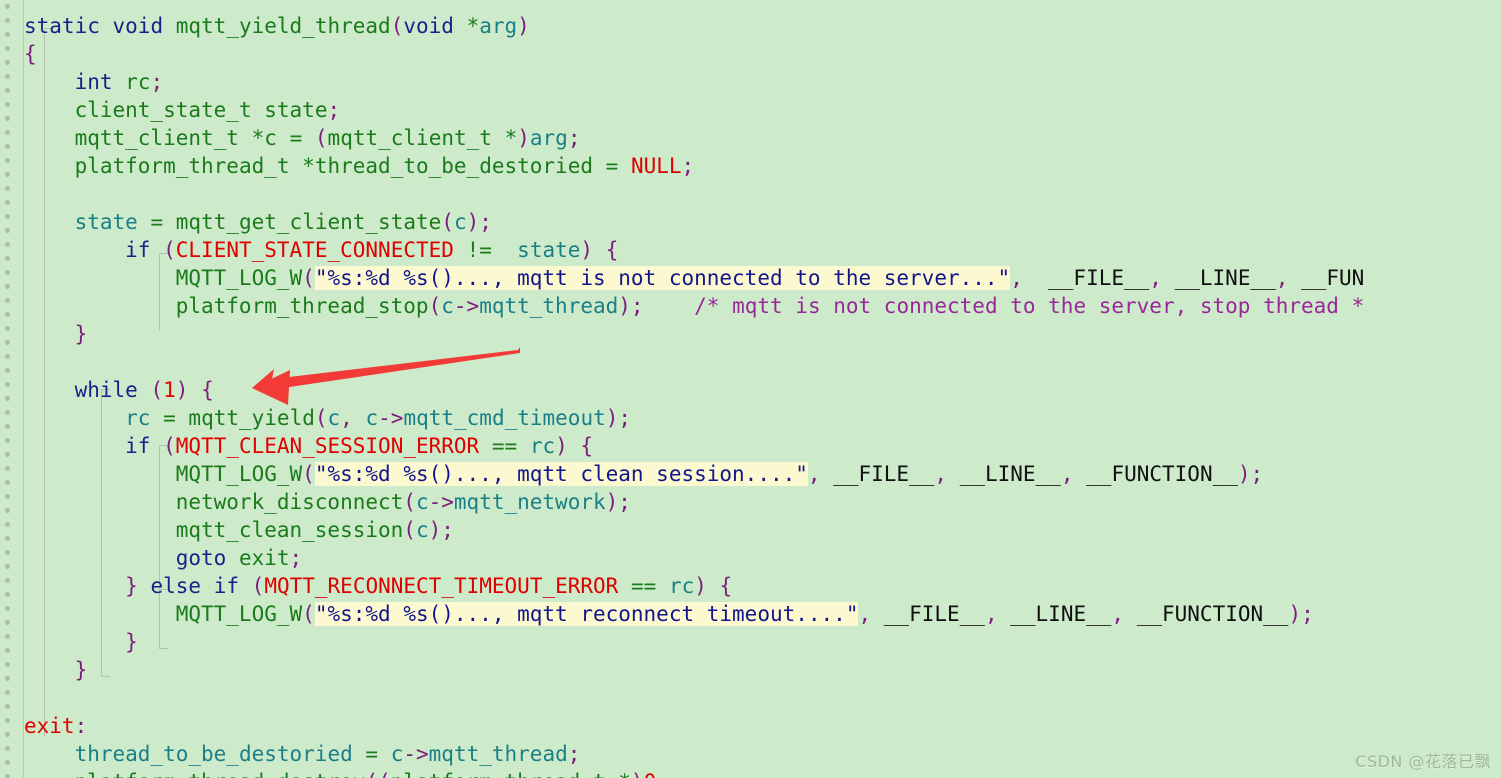  I want to click on code-line: while (1) {, so click(144, 390).